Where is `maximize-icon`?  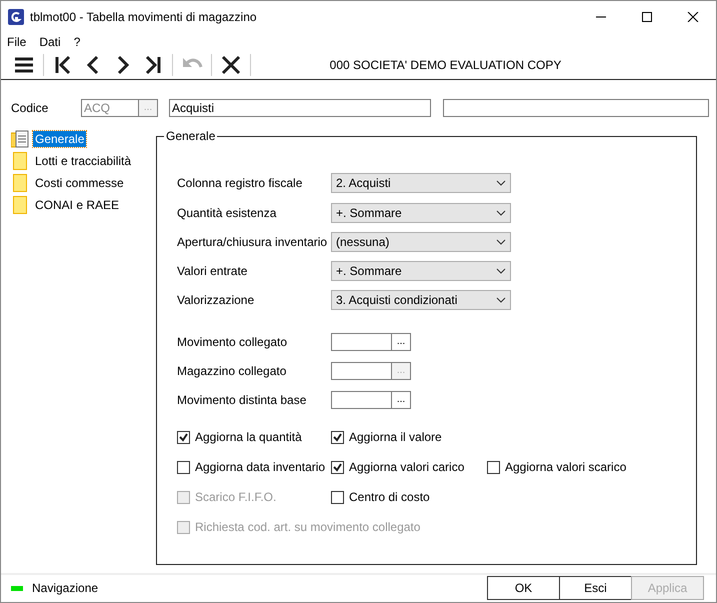 maximize-icon is located at coordinates (647, 17).